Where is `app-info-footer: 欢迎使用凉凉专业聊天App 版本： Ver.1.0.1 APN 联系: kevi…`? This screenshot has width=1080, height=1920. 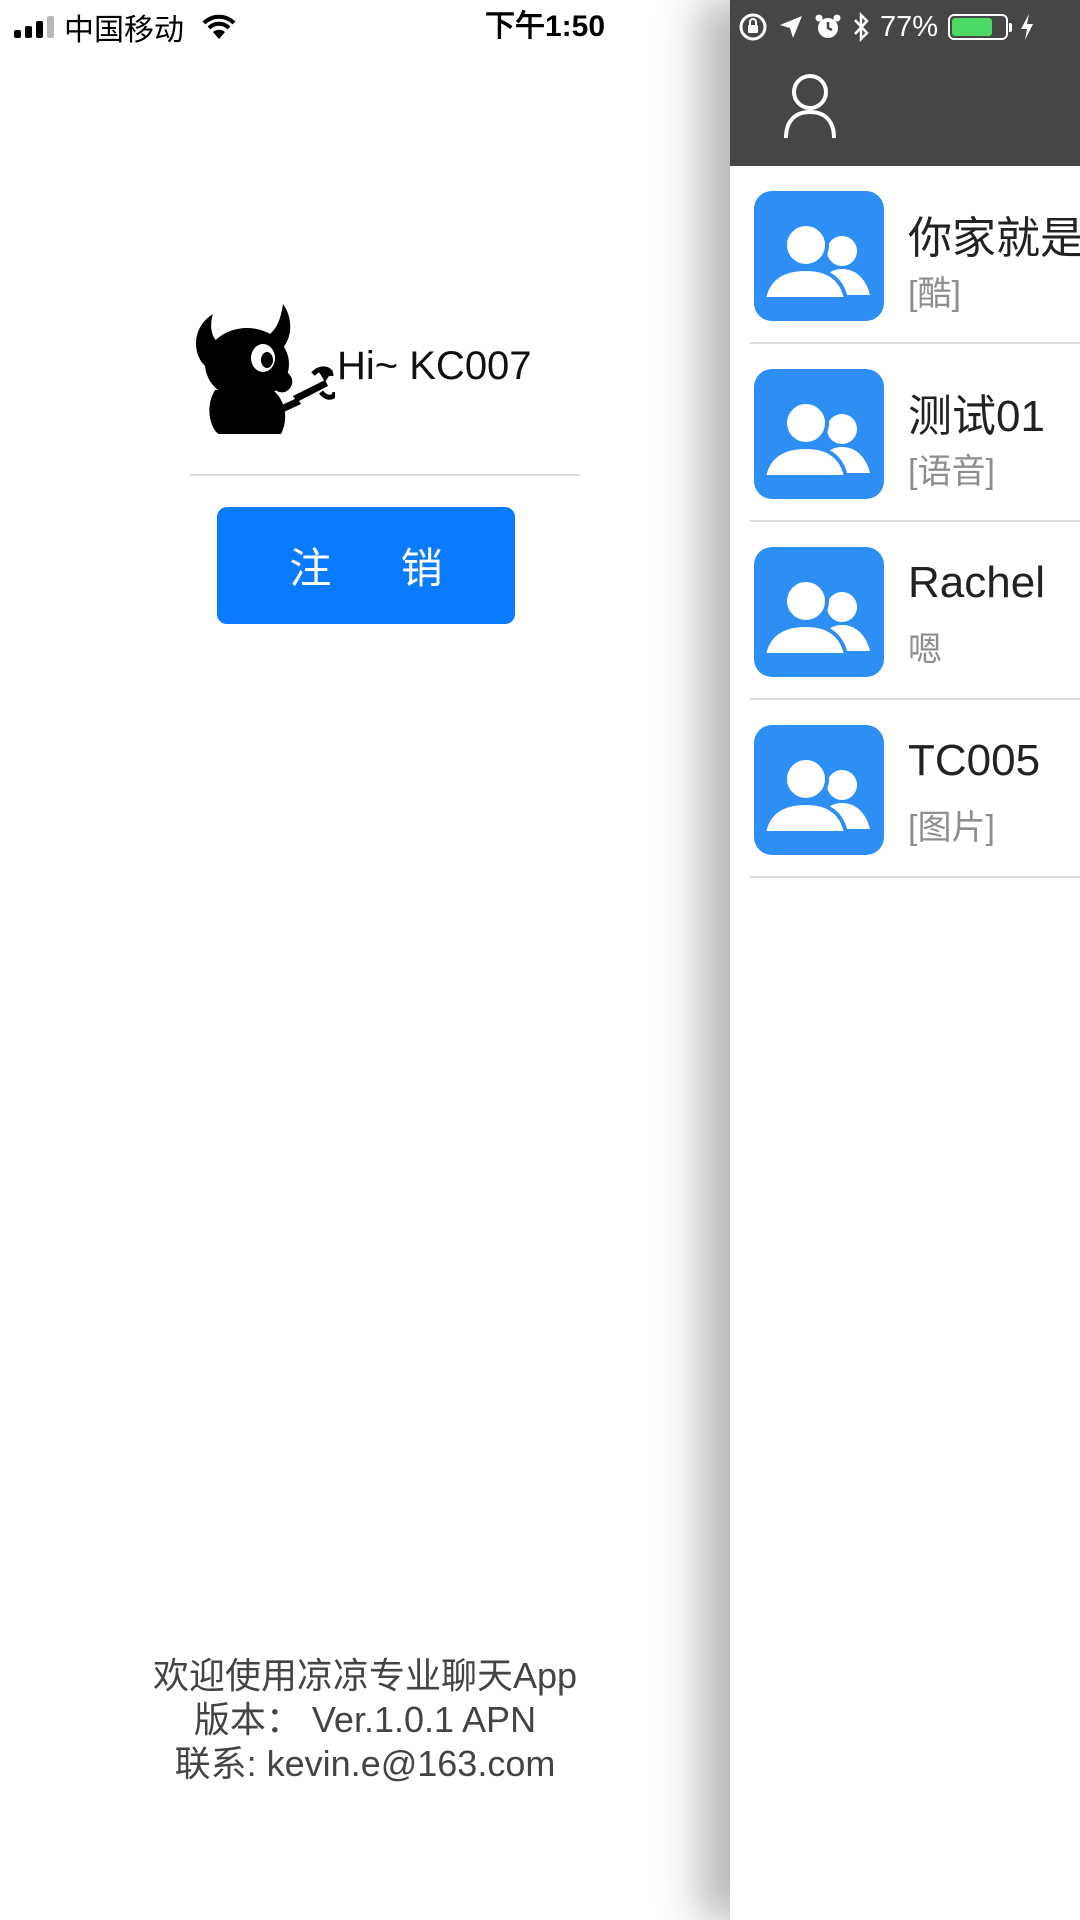
app-info-footer: 欢迎使用凉凉专业聊天App 版本： Ver.1.0.1 APN 联系: kevi… is located at coordinates (365, 1720).